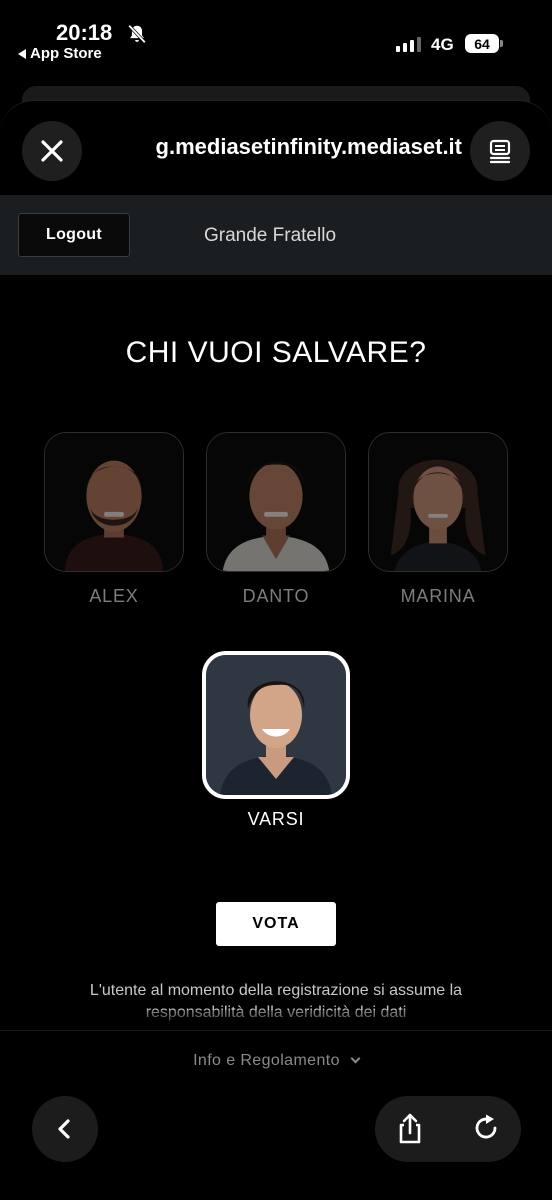  Describe the element at coordinates (114, 596) in the screenshot. I see `candidate-name: ALEX` at that location.